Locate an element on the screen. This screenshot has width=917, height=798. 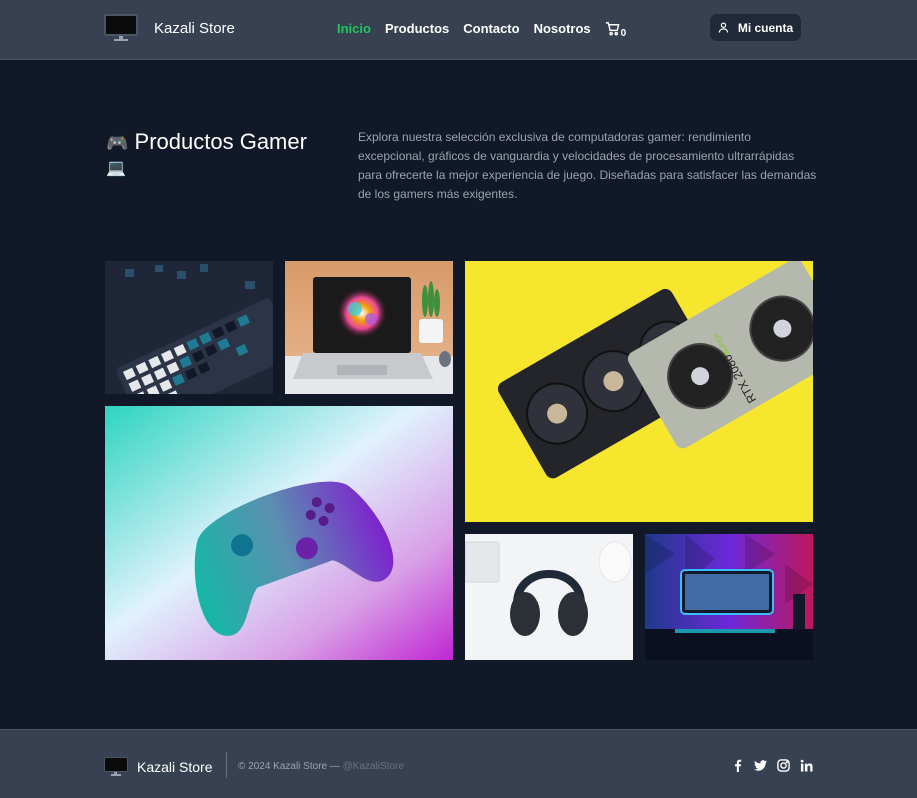
gallery-image-gaming-setup is located at coordinates (729, 597).